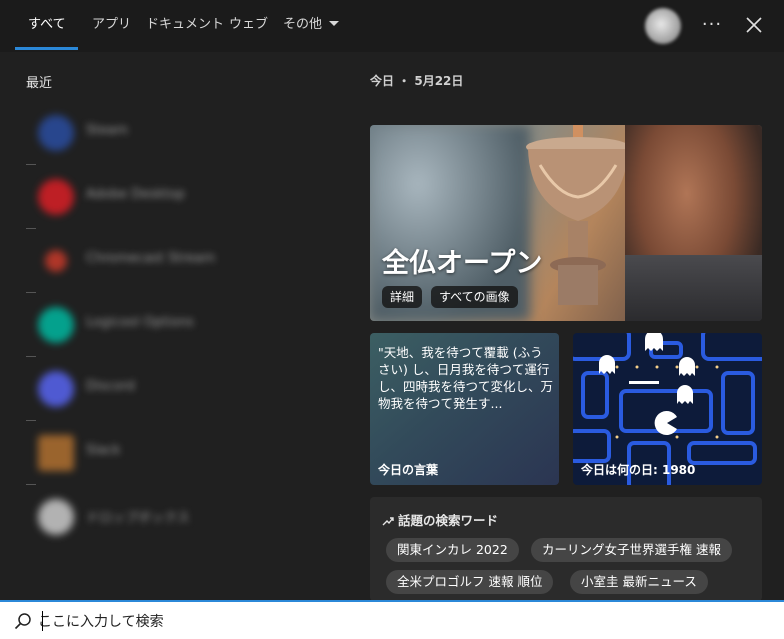  Describe the element at coordinates (667, 409) in the screenshot. I see `on-this-day-card: 今日は何の日: 1980` at that location.